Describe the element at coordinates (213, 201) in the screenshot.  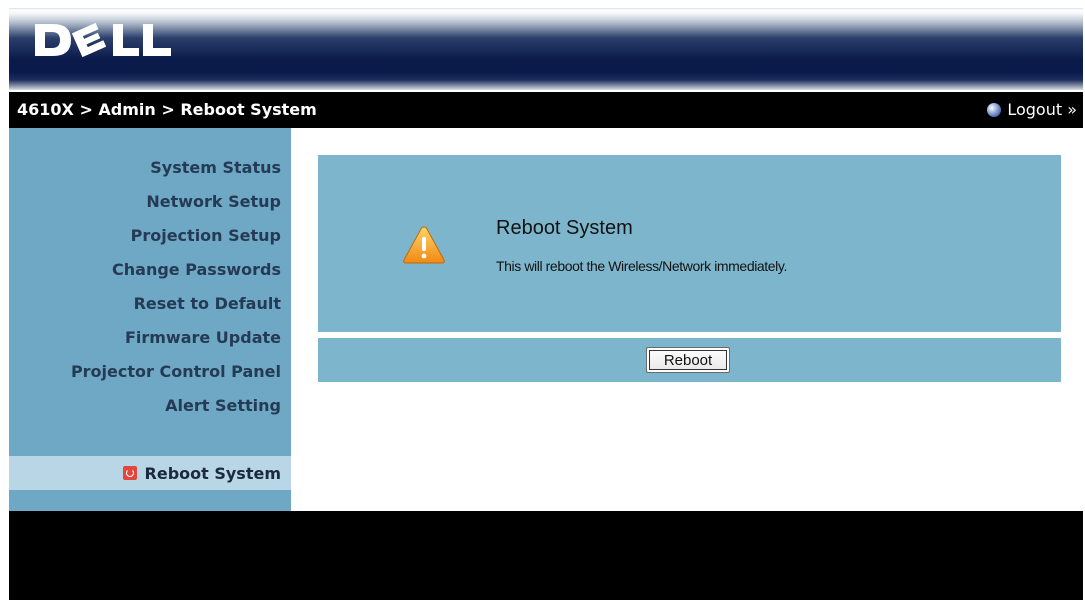
I see `sidebar-item-network-setup: Network Setup` at that location.